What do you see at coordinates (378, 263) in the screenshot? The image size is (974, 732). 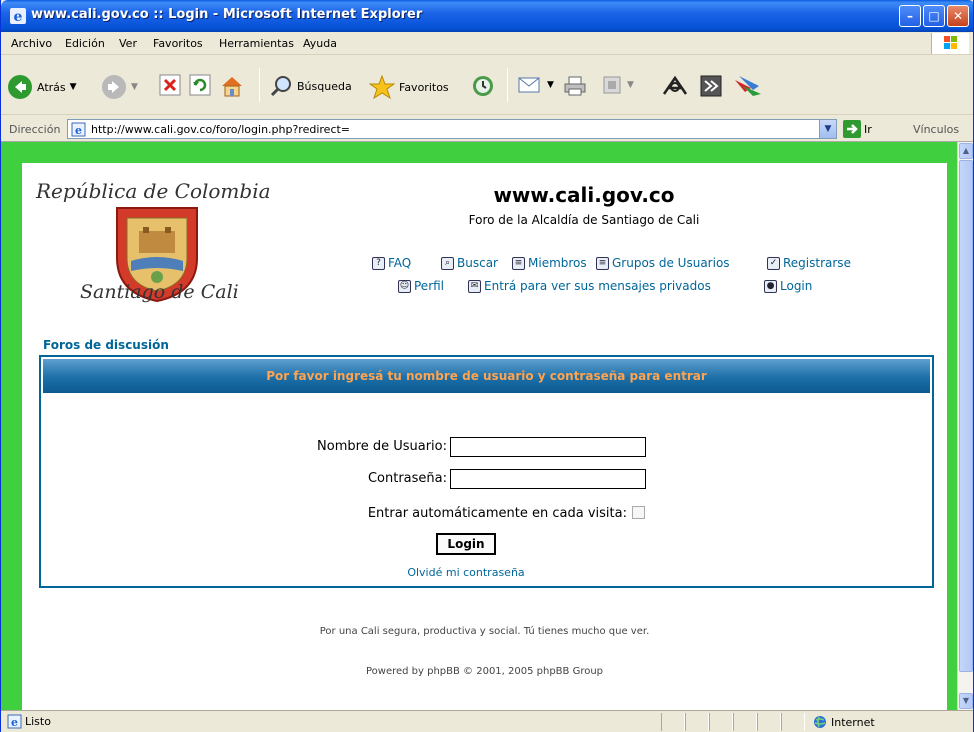 I see `faq-icon: ?` at bounding box center [378, 263].